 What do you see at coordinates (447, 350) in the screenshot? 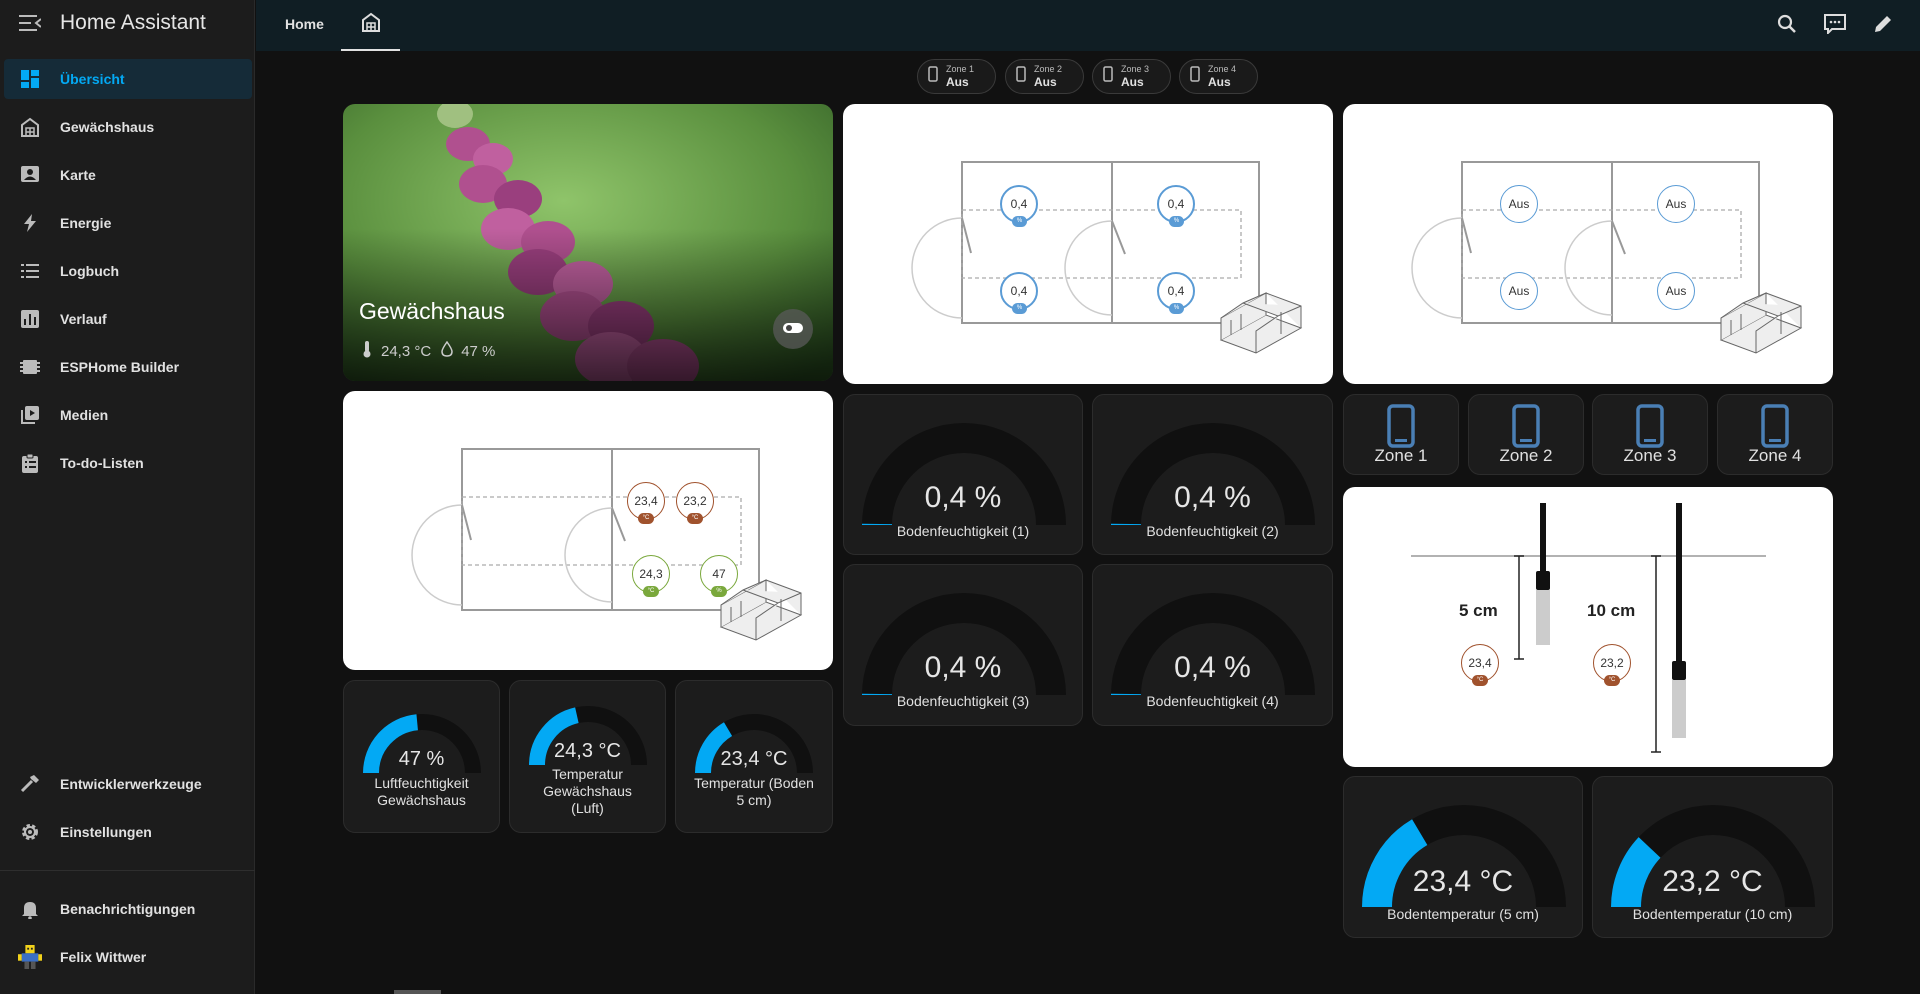
I see `water-percent-icon` at bounding box center [447, 350].